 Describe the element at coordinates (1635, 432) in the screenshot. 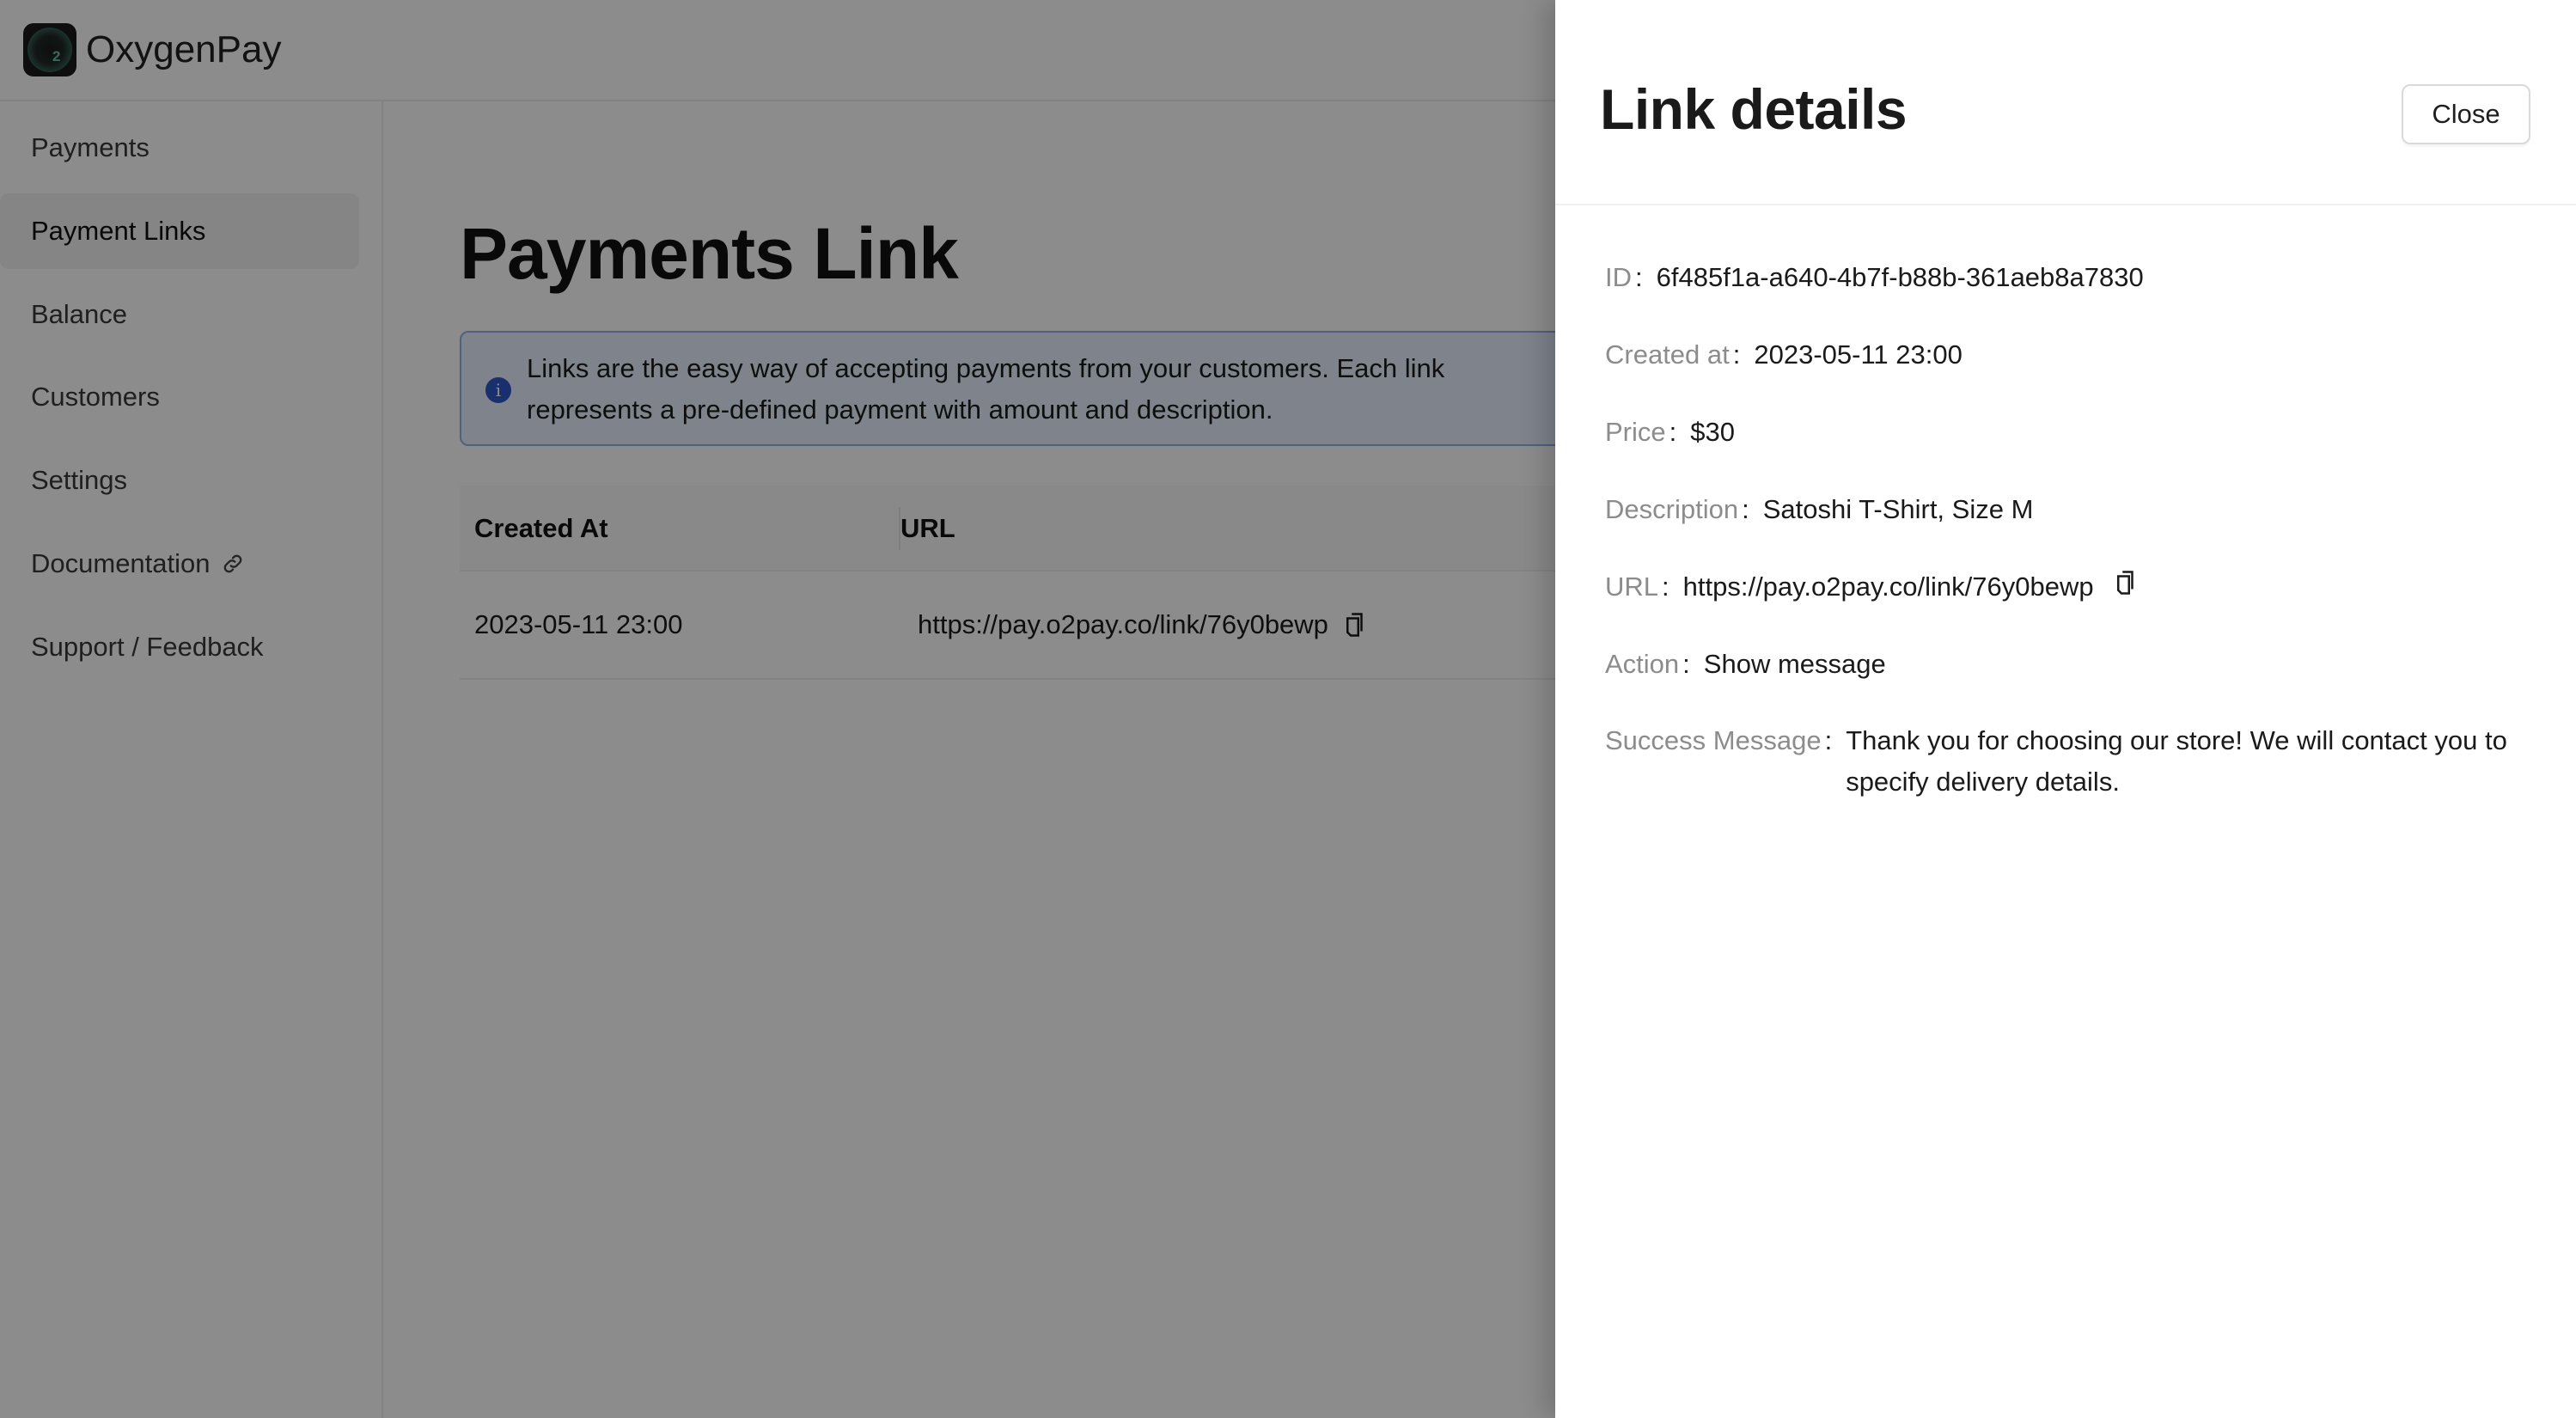

I see `detail-label: Price` at that location.